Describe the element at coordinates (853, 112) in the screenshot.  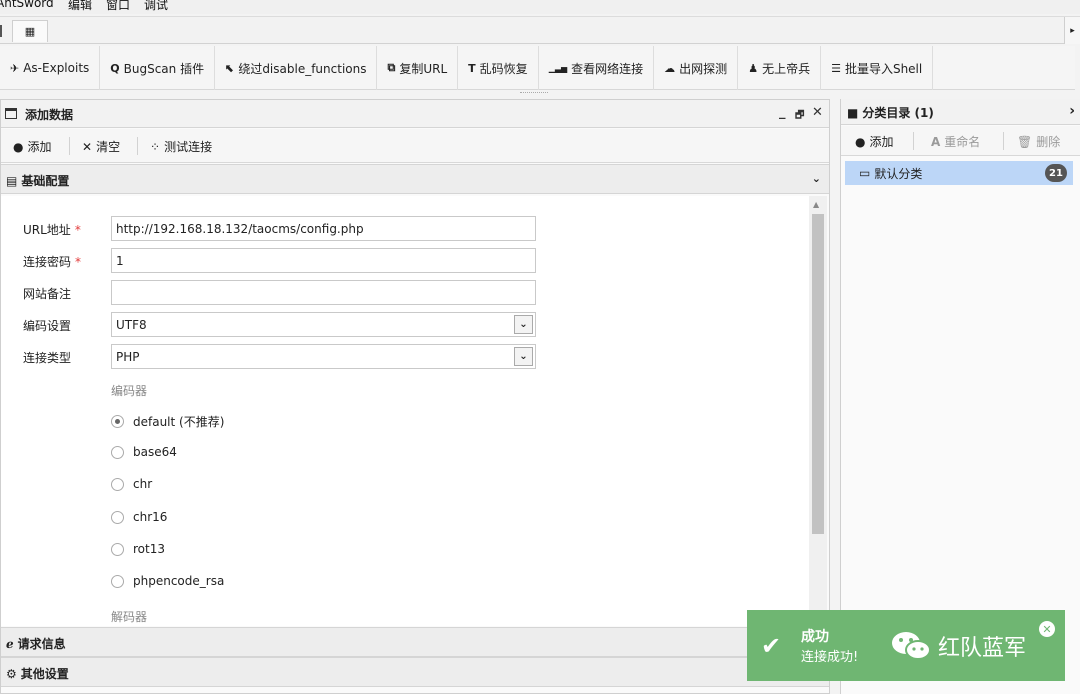
I see `folder-icon: ■` at that location.